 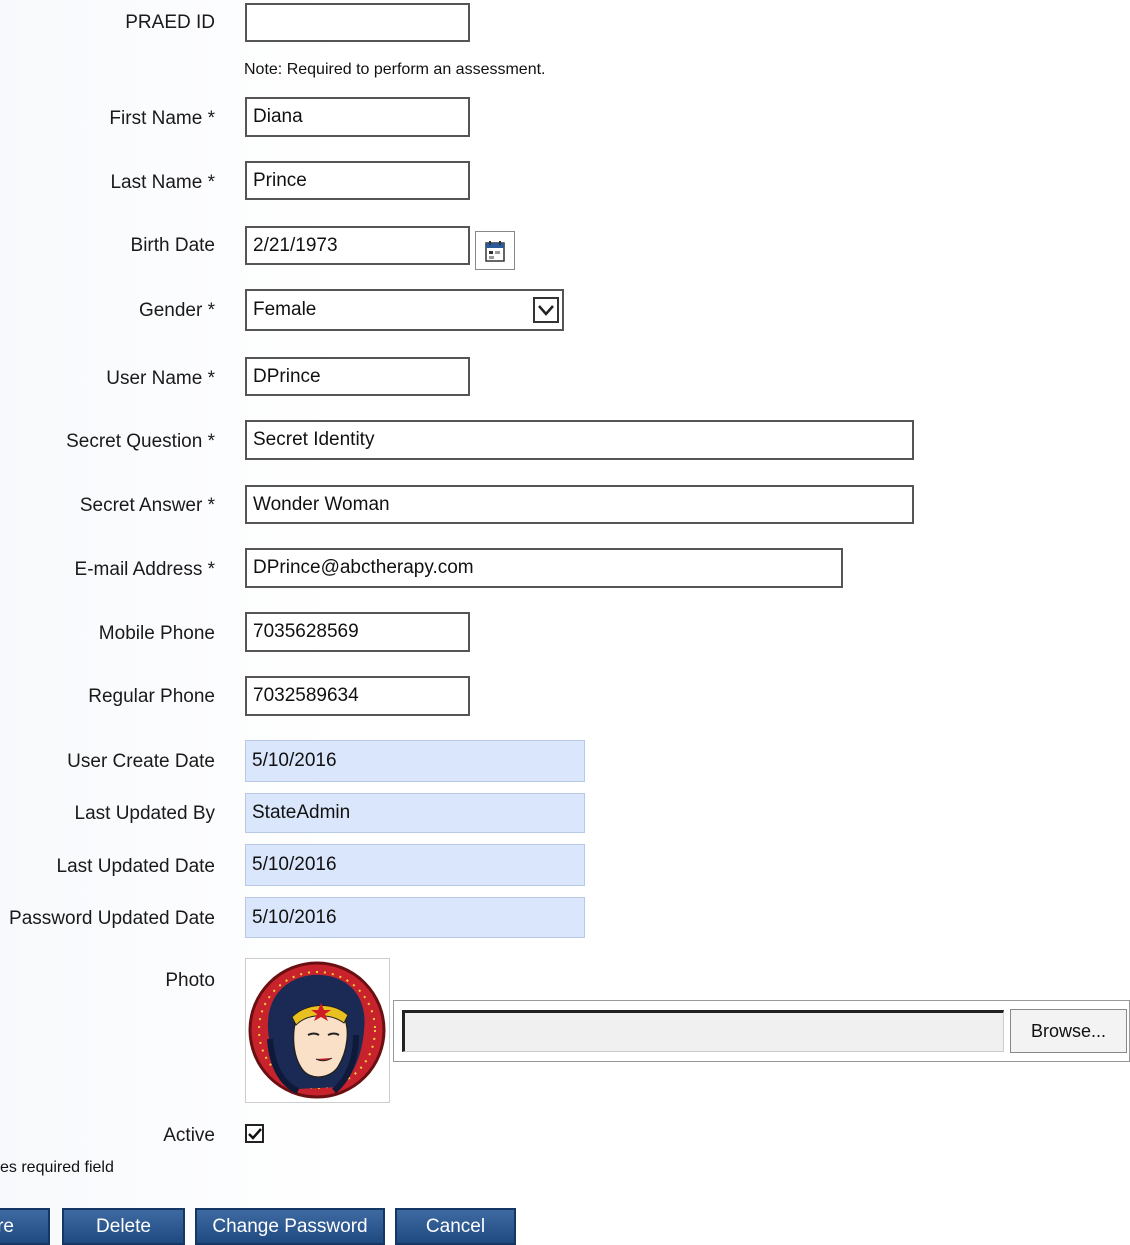 I want to click on dropdown-arrow, so click(x=546, y=310).